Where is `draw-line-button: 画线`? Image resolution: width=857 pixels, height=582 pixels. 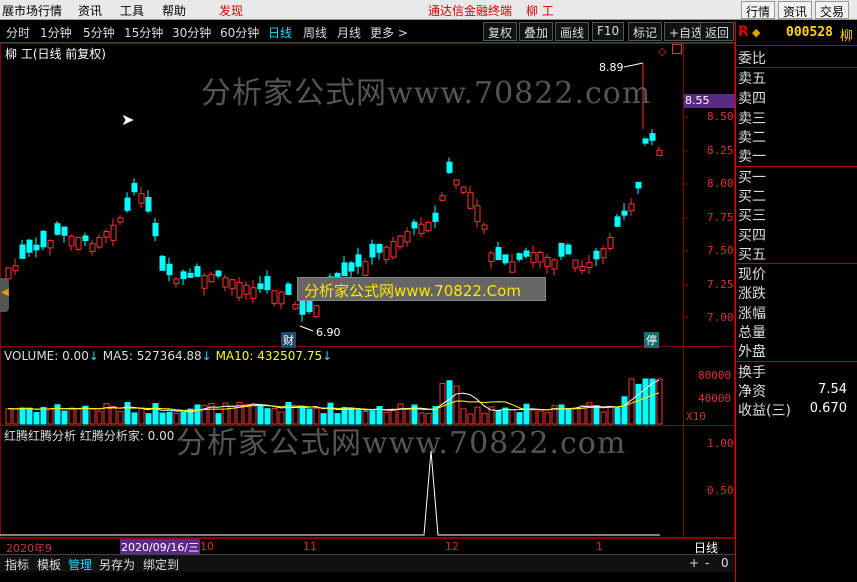 draw-line-button: 画线 is located at coordinates (572, 31).